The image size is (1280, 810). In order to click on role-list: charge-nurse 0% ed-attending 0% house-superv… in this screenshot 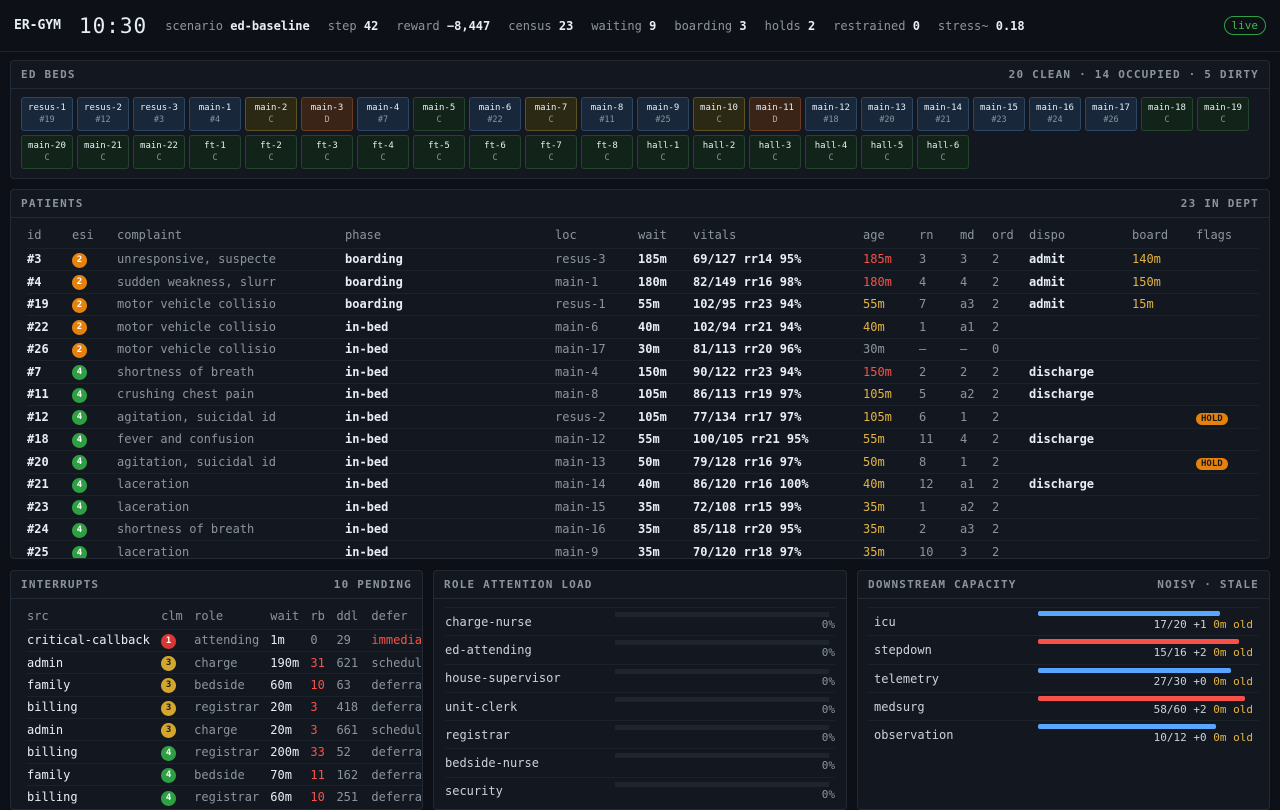, I will do `click(640, 702)`.